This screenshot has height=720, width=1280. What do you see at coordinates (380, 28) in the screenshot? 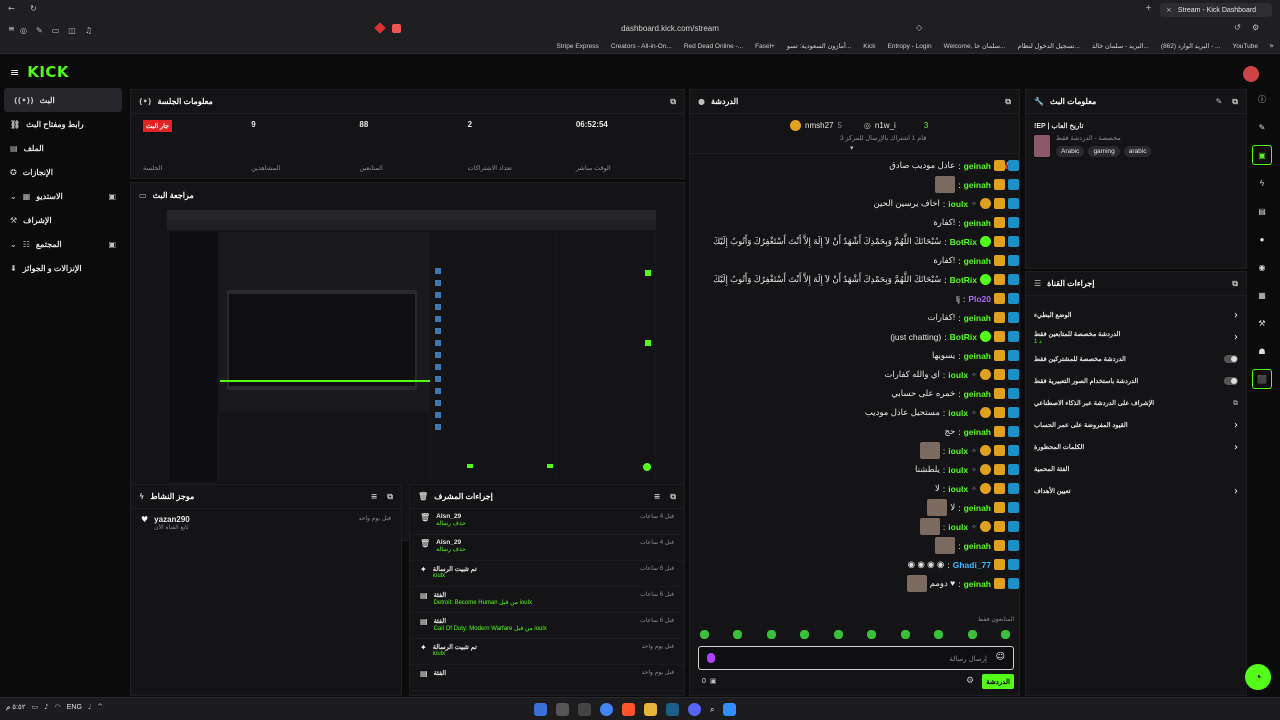
I see `brave-shield-icon` at bounding box center [380, 28].